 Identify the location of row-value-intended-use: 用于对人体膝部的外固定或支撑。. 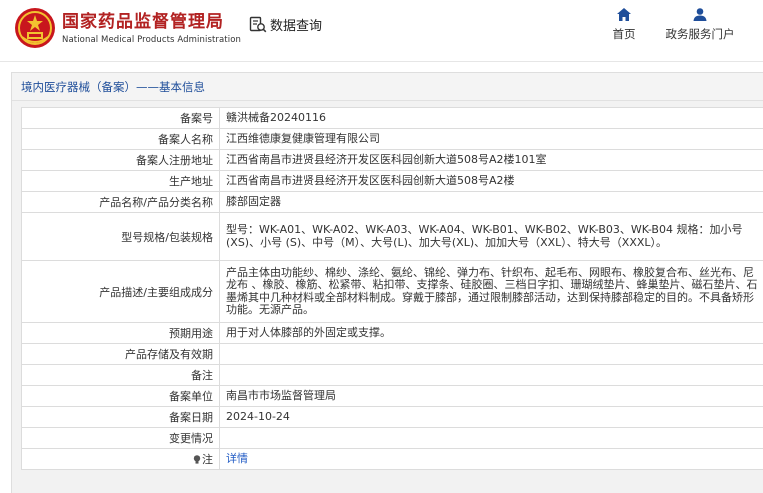
(491, 333).